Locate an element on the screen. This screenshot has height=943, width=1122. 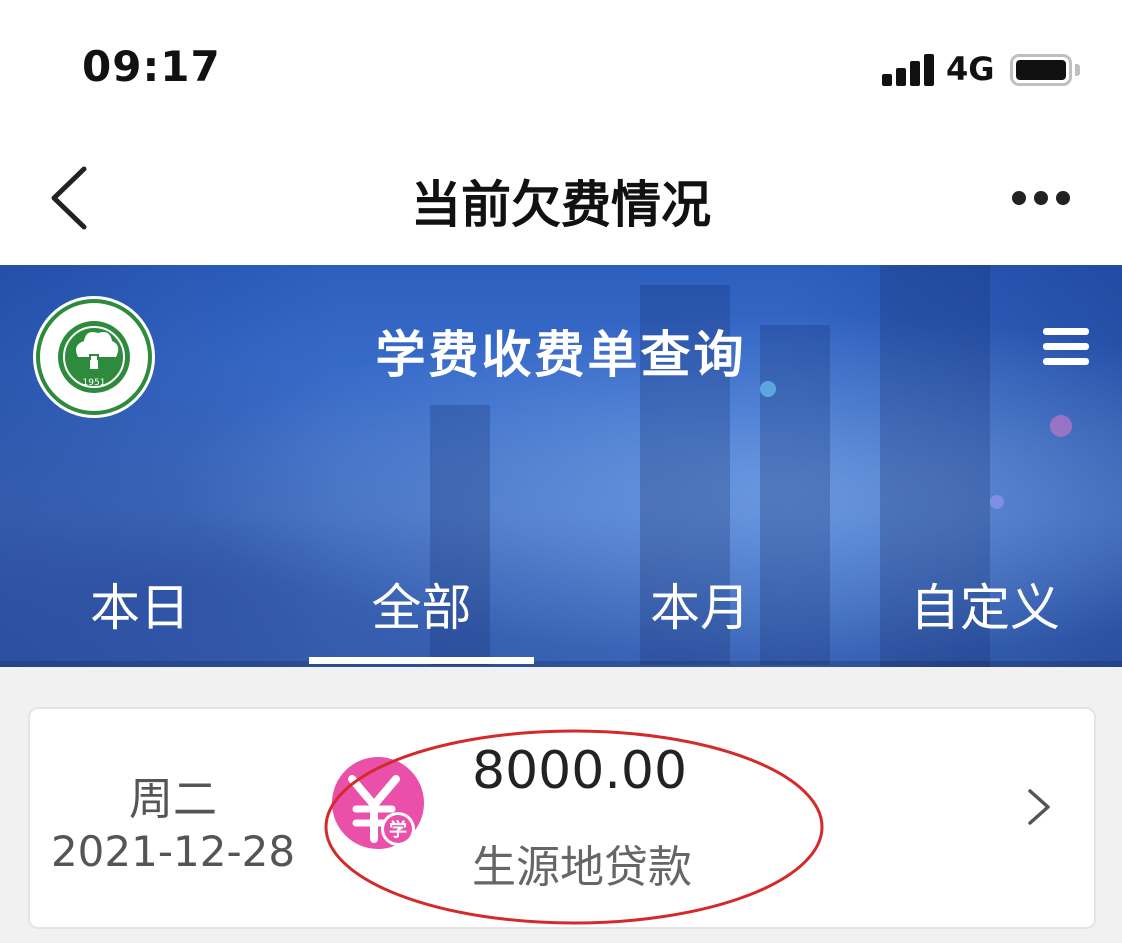
chevron-right-icon is located at coordinates (1039, 807).